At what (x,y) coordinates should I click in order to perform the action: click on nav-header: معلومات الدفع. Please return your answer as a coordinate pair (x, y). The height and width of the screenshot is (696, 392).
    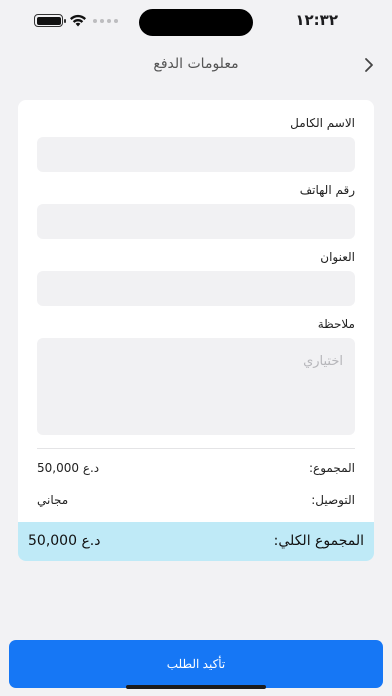
    Looking at the image, I should click on (196, 65).